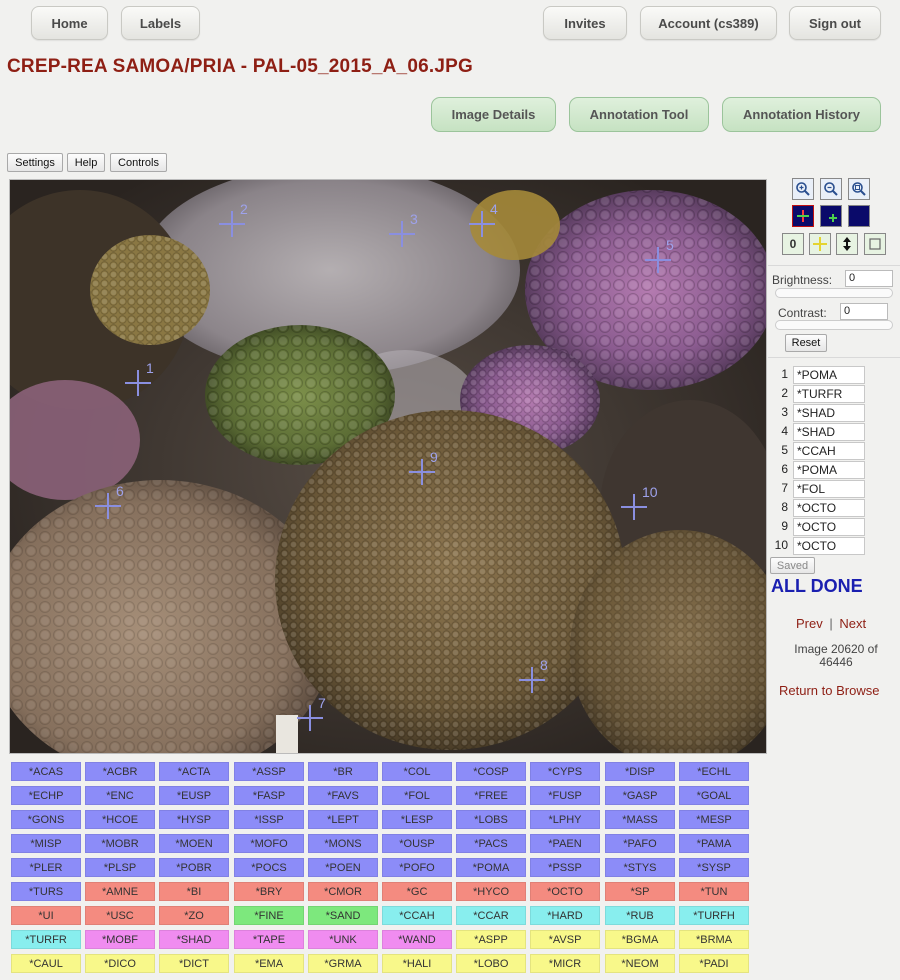 The width and height of the screenshot is (900, 980). I want to click on point-row: 8 *OCTO, so click(819, 508).